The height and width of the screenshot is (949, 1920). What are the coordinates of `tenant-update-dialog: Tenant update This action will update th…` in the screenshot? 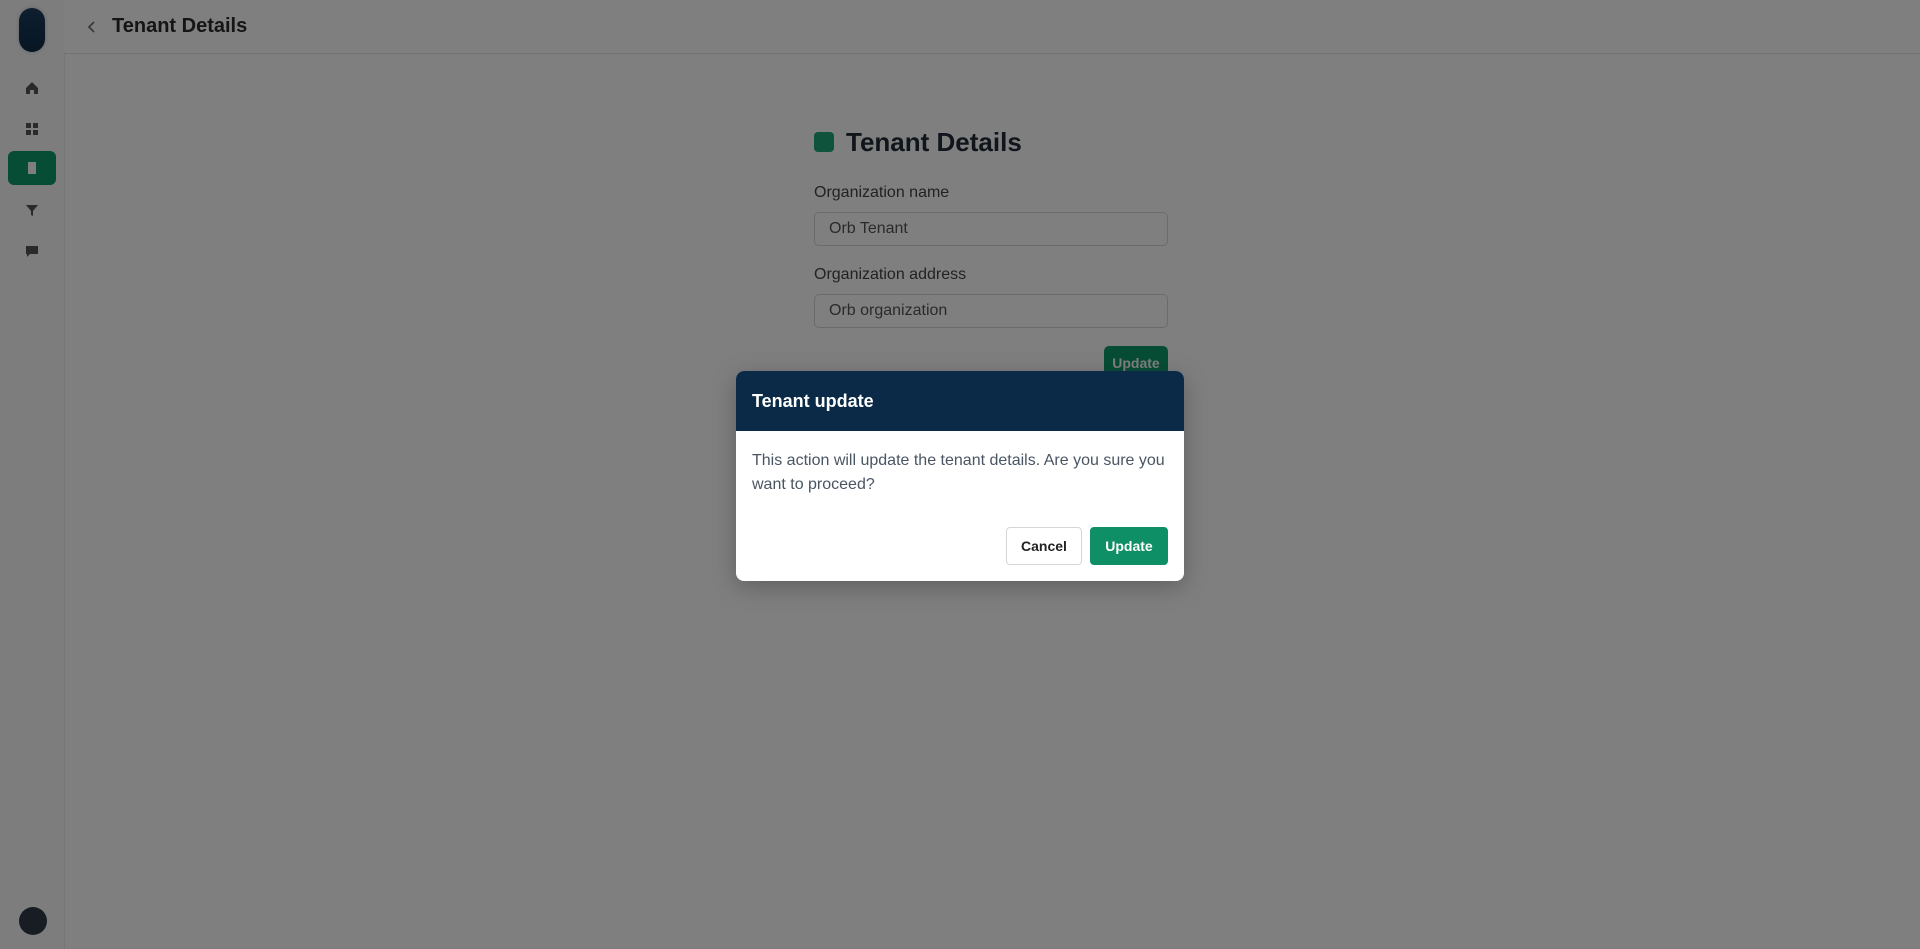 It's located at (960, 476).